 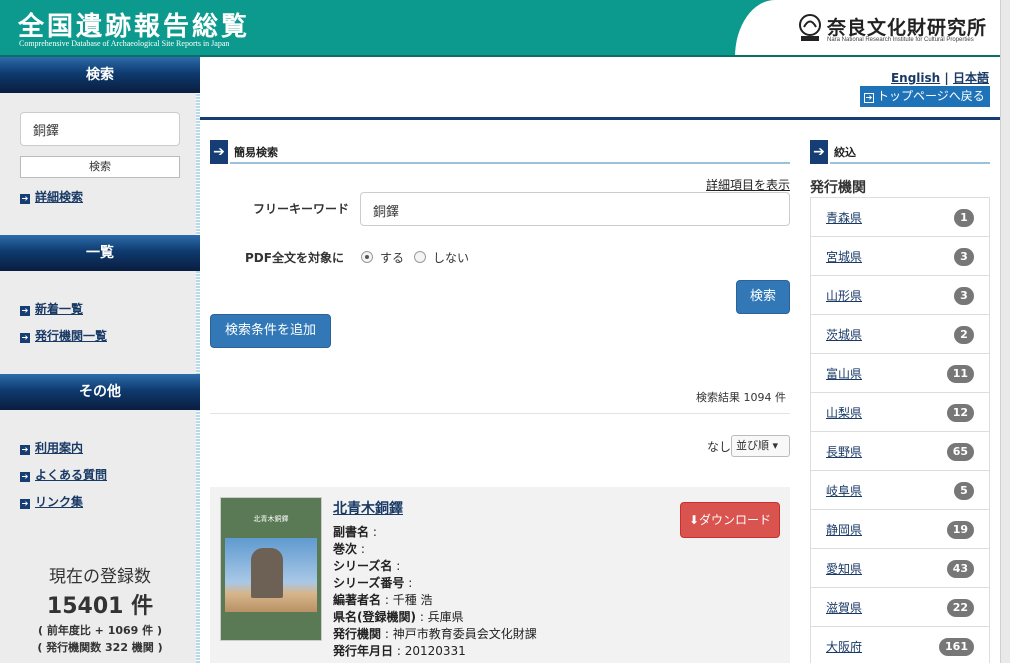 I want to click on window-scrollbar, so click(x=1005, y=331).